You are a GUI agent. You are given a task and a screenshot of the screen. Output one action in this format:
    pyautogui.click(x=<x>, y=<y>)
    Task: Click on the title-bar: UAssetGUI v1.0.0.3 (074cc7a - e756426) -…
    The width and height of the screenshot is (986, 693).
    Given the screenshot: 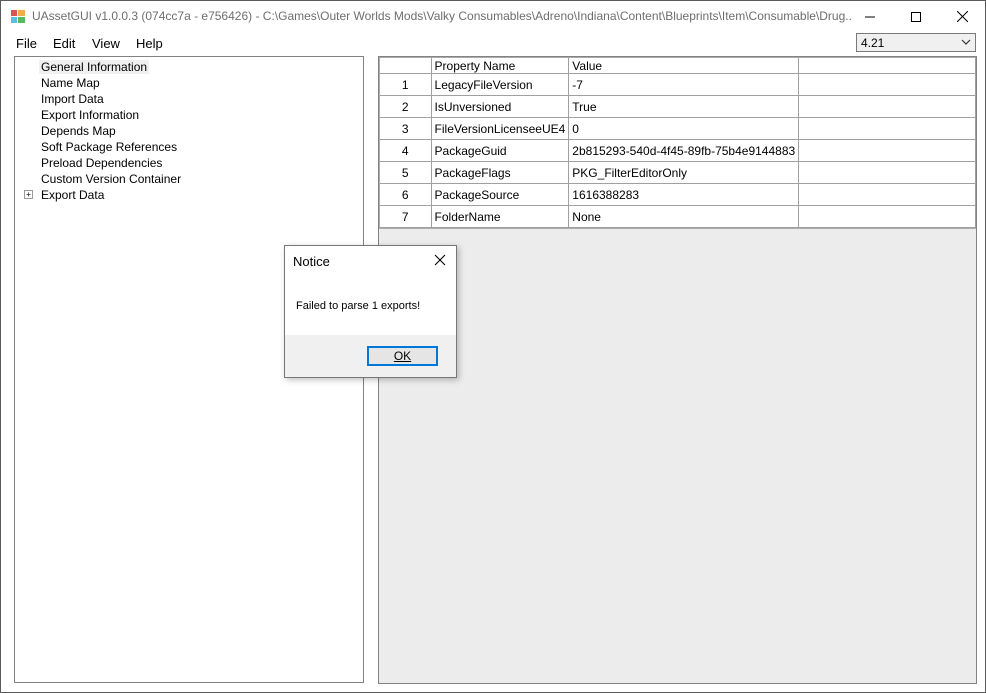 What is the action you would take?
    pyautogui.click(x=493, y=16)
    